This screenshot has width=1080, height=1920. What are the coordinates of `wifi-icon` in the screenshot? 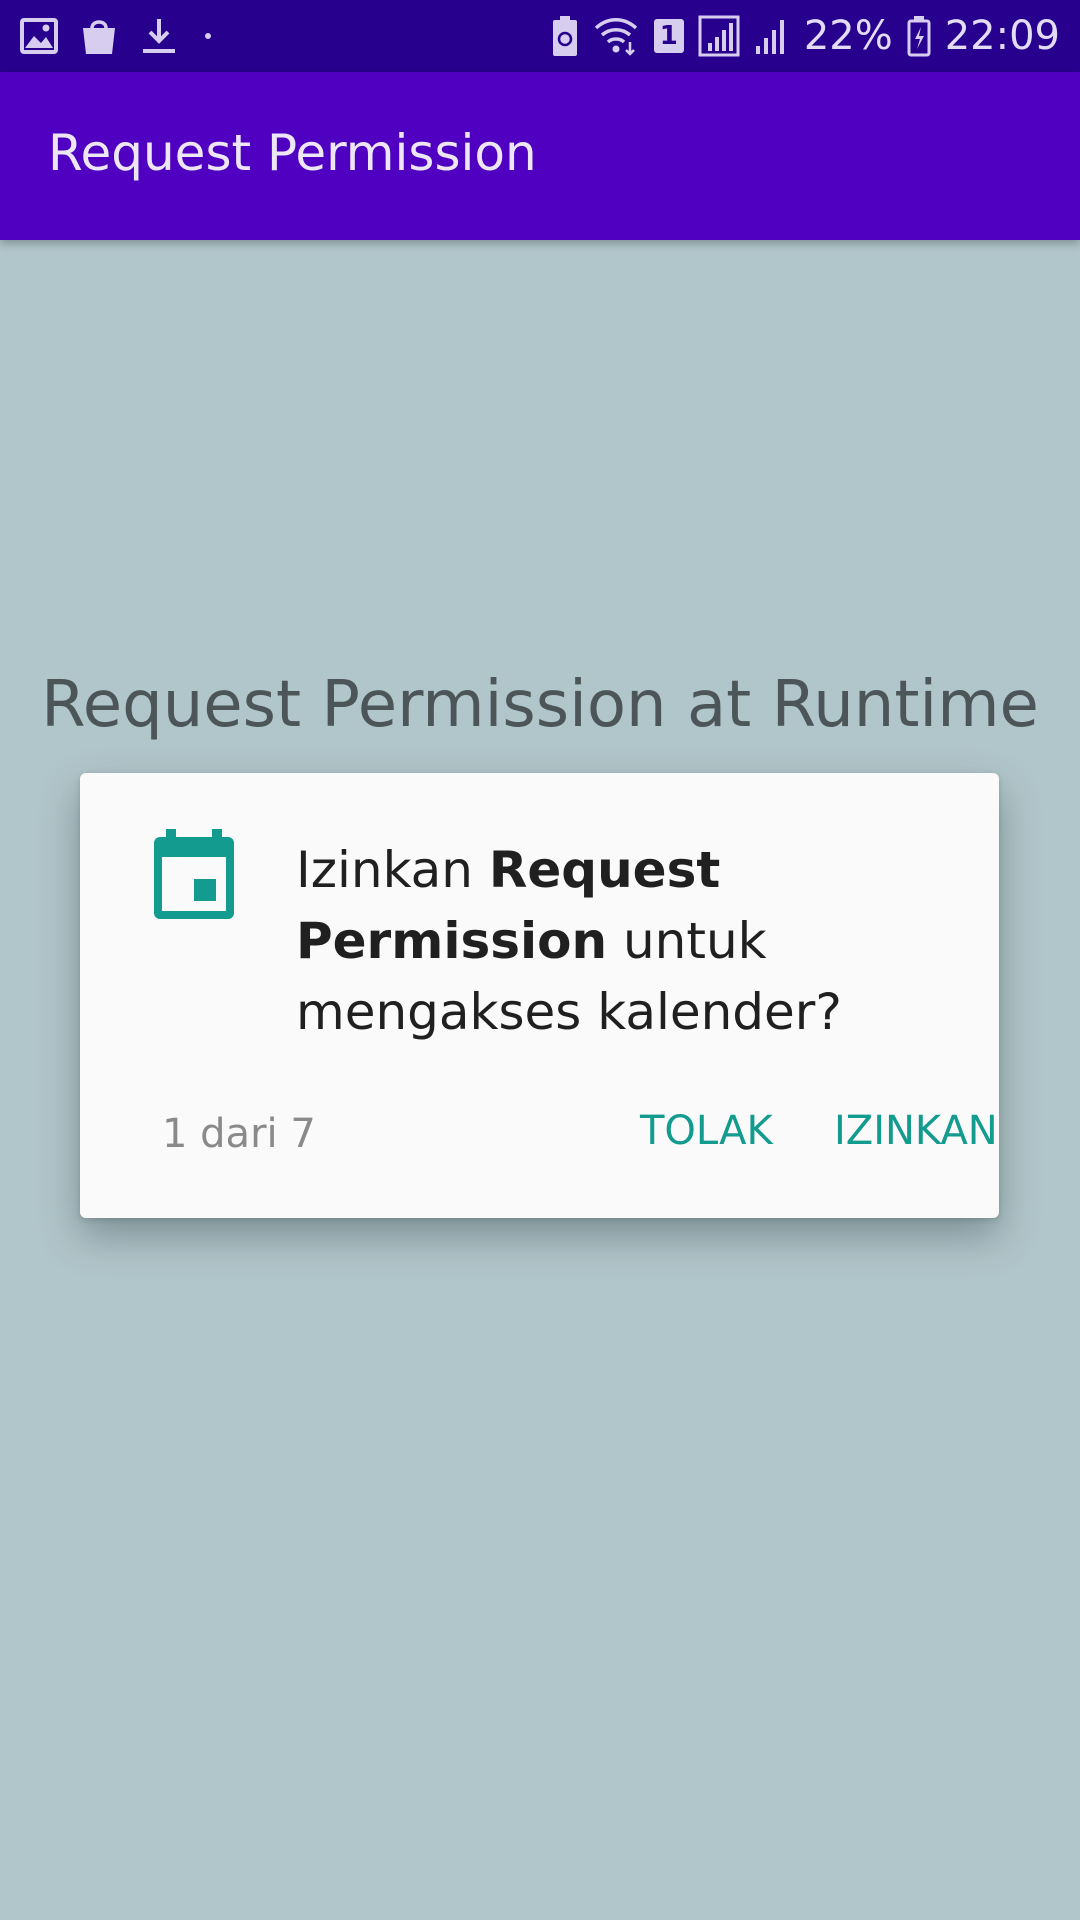 It's located at (616, 36).